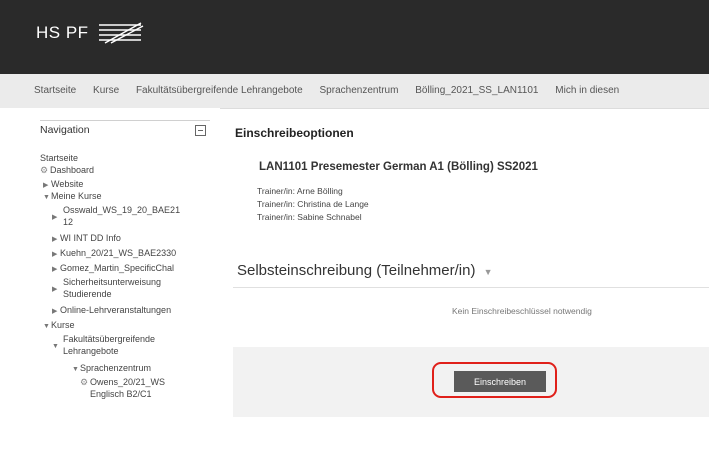  I want to click on nav-item-sprachenzentrum: ▼Sprachenzentrum, so click(111, 369).